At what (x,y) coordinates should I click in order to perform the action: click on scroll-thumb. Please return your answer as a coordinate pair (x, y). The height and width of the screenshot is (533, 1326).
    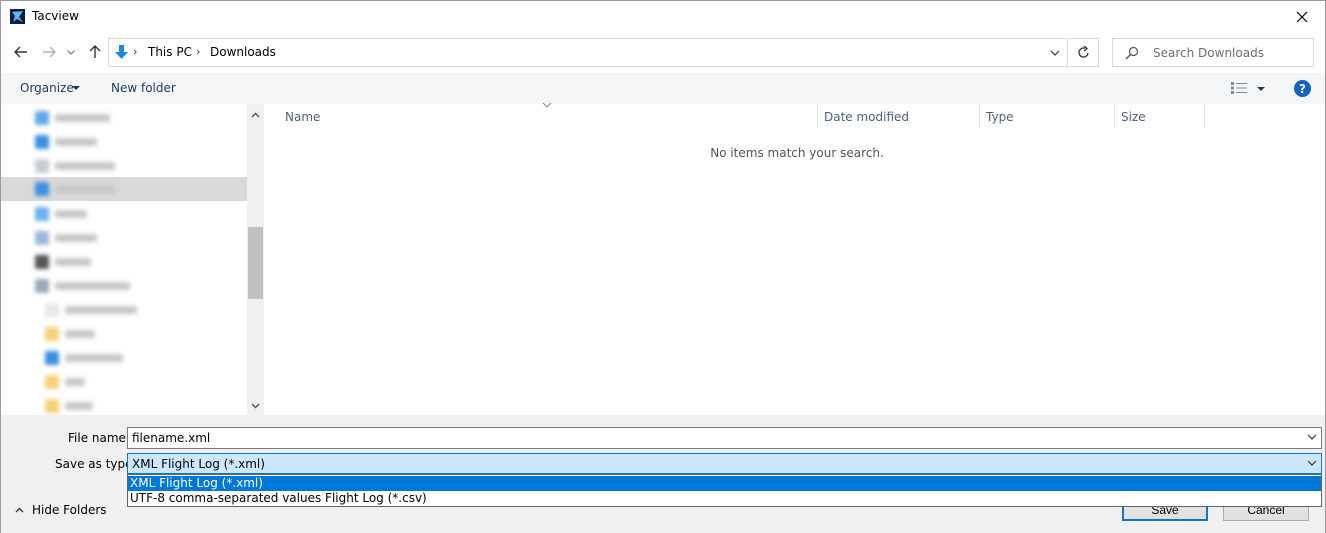
    Looking at the image, I should click on (255, 263).